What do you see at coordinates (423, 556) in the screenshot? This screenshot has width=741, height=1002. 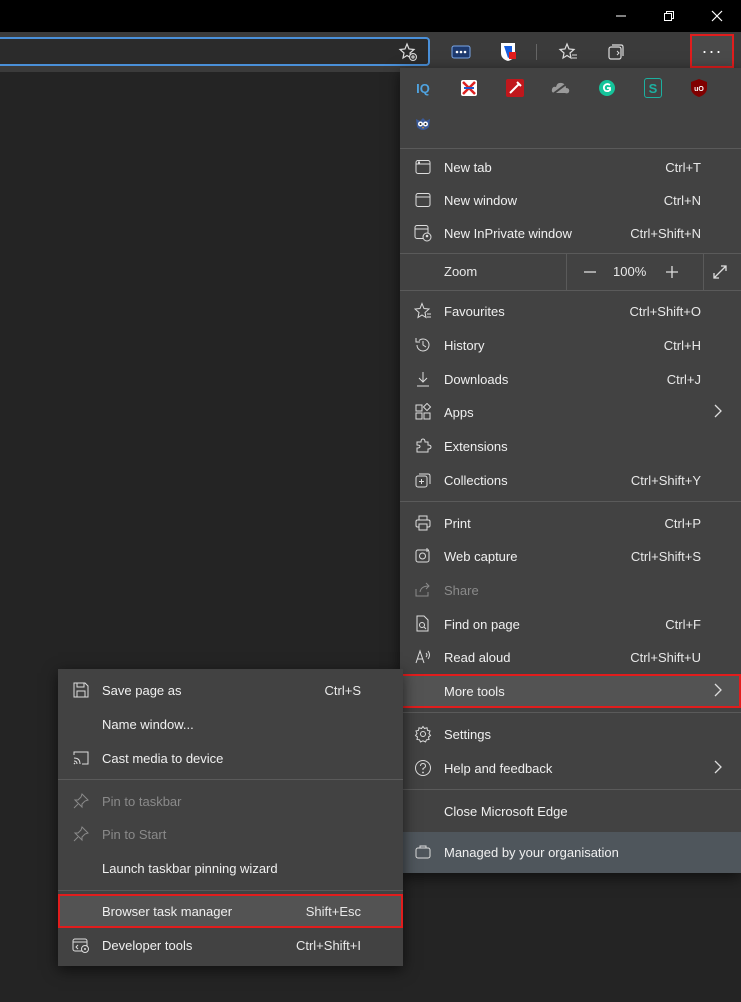 I see `web-capture-icon` at bounding box center [423, 556].